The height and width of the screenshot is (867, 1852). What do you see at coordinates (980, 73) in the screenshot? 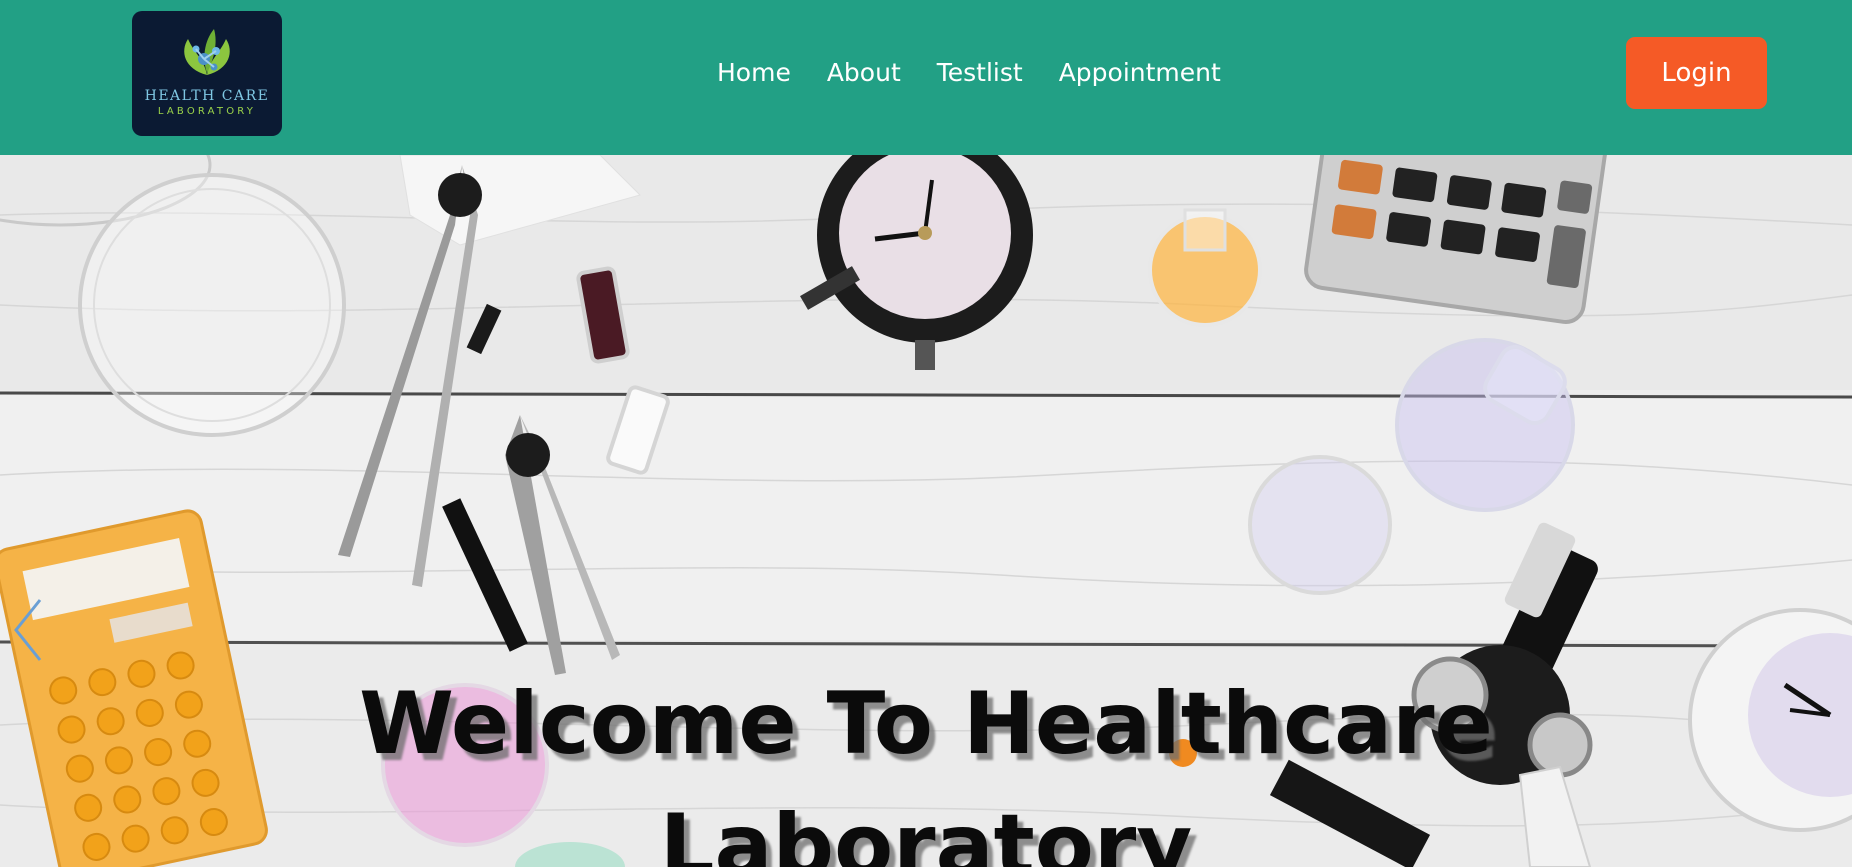
I see `nav-testlist-link: Testlist` at bounding box center [980, 73].